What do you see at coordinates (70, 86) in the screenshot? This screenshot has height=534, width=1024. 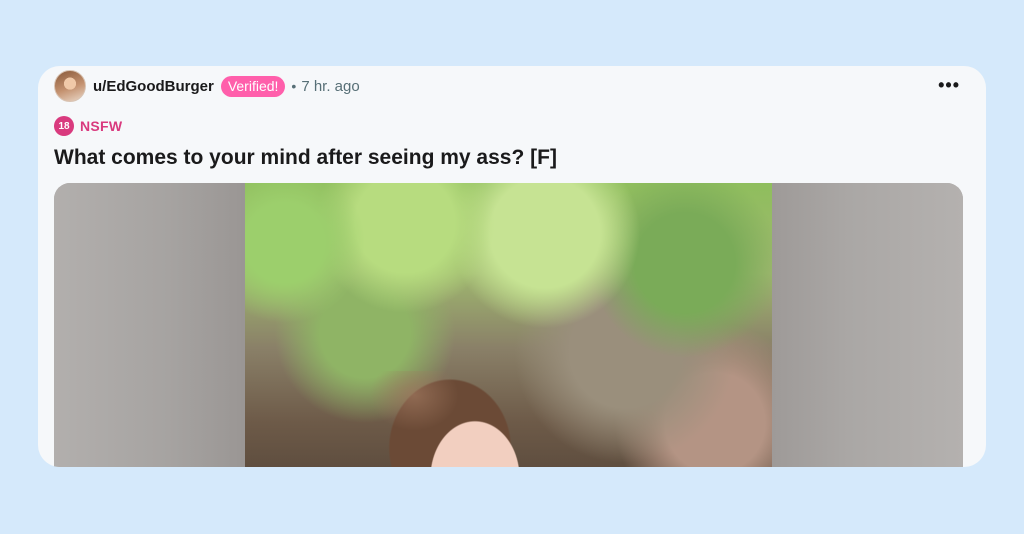 I see `avatar` at bounding box center [70, 86].